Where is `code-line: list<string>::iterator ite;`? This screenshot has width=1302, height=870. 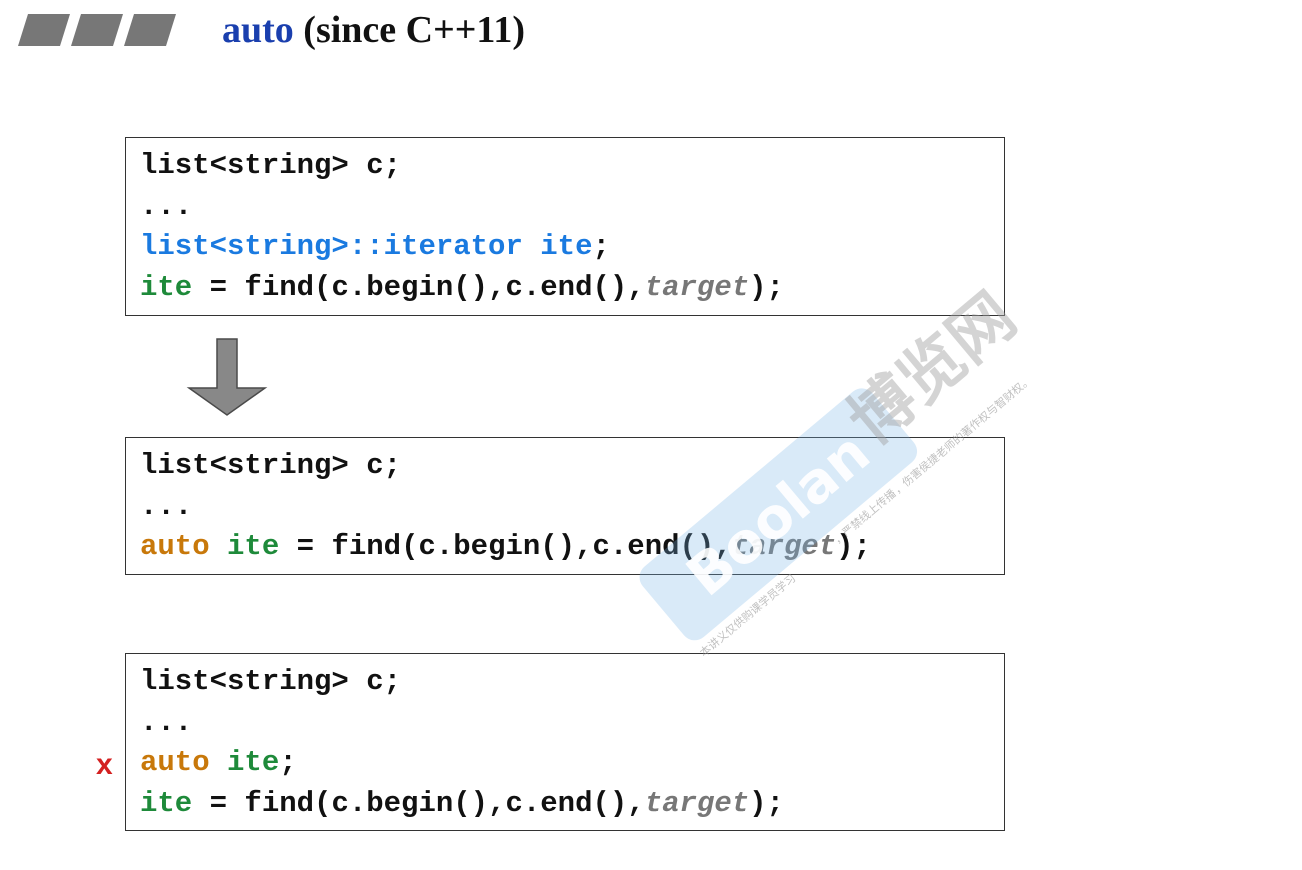 code-line: list<string>::iterator ite; is located at coordinates (565, 247).